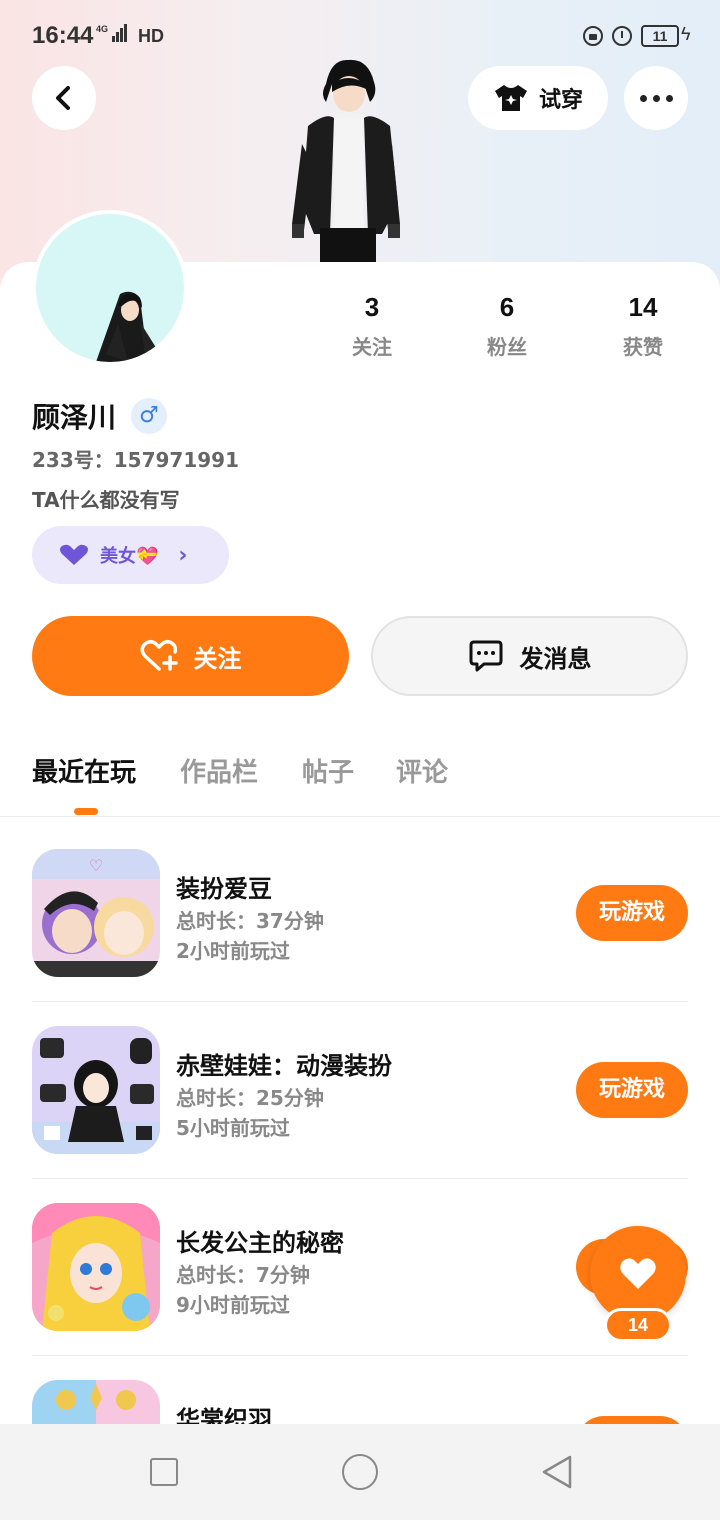  I want to click on stat-followers-label: 粉丝, so click(507, 347).